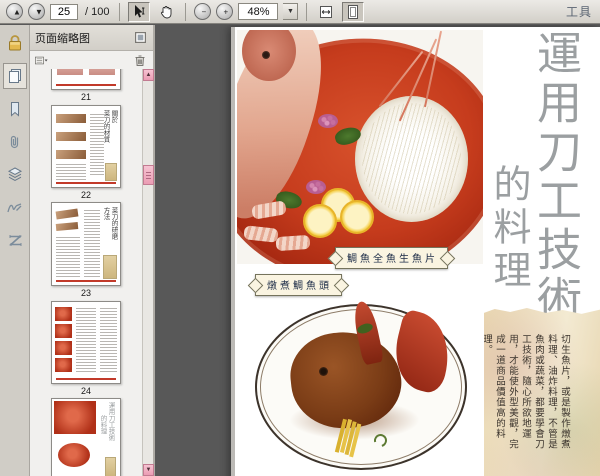 Image resolution: width=600 pixels, height=476 pixels. Describe the element at coordinates (110, 421) in the screenshot. I see `thumbnail-title: 運用刀工技術` at that location.